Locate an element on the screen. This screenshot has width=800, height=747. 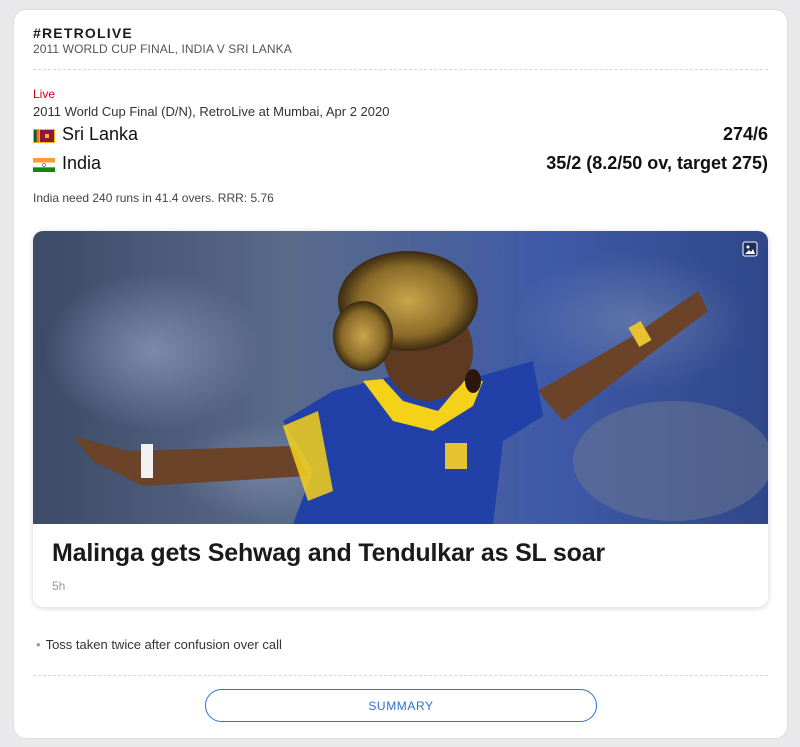
live-badge: Live is located at coordinates (44, 94).